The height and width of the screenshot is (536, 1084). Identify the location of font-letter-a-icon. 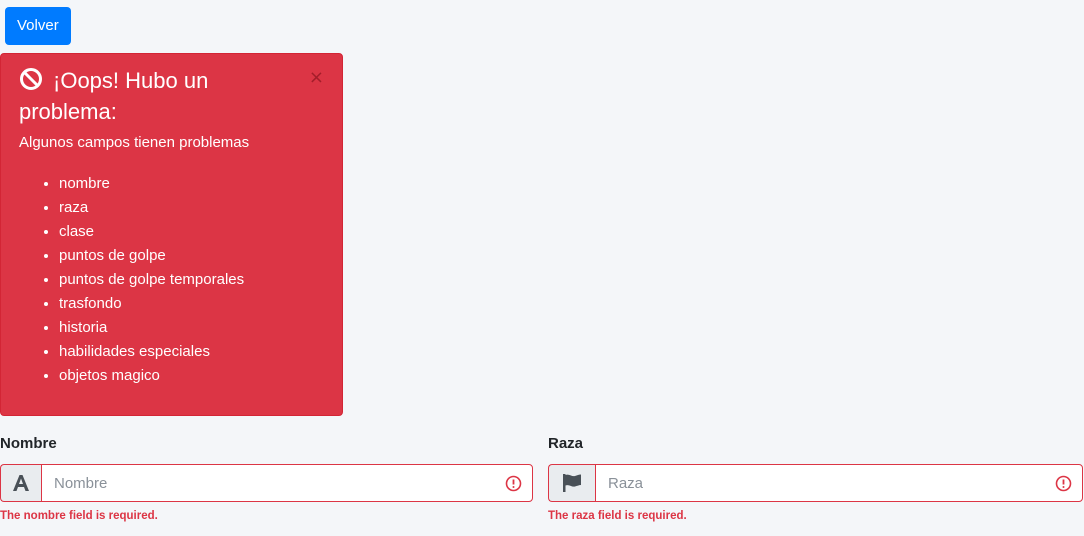
(20, 483).